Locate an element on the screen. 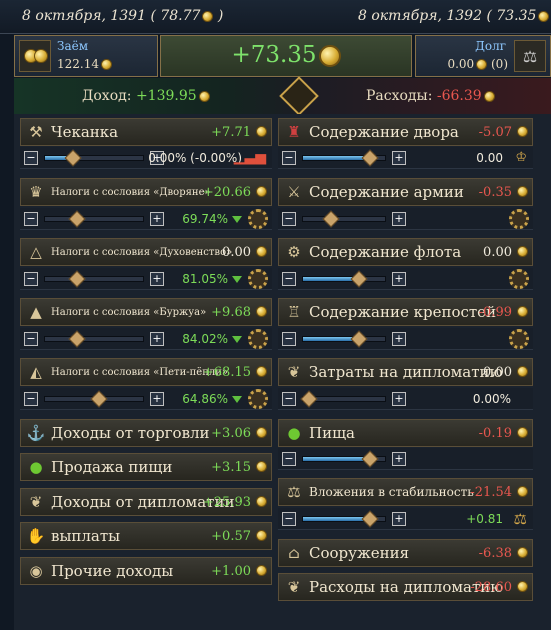  row-value: +3.15 is located at coordinates (231, 467).